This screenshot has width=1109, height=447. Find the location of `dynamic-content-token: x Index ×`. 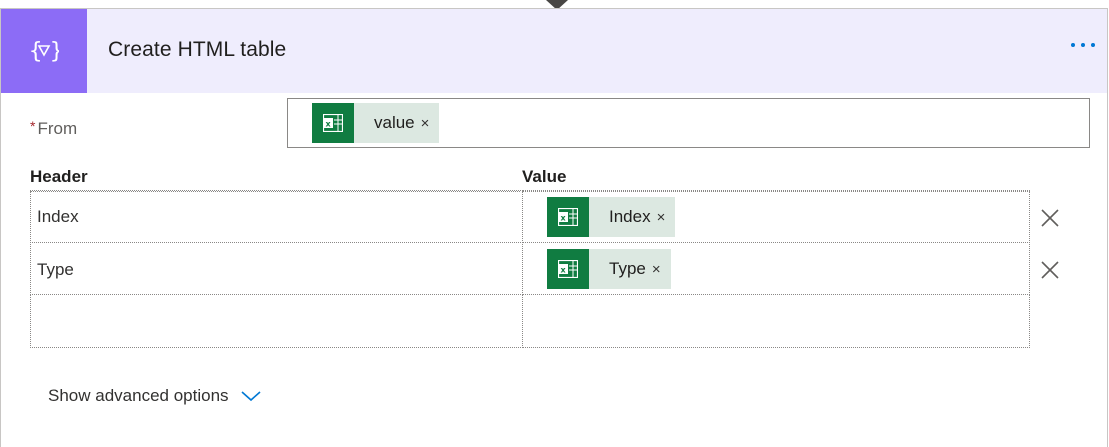

dynamic-content-token: x Index × is located at coordinates (611, 217).